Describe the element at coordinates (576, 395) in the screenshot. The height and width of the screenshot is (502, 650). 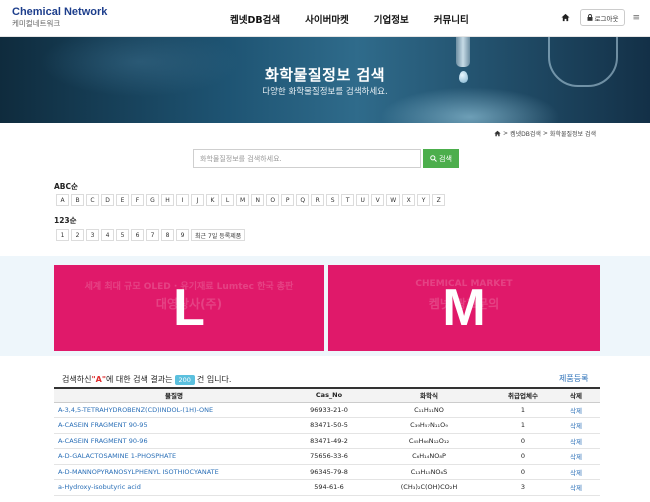
I see `col-delete: 삭제` at that location.